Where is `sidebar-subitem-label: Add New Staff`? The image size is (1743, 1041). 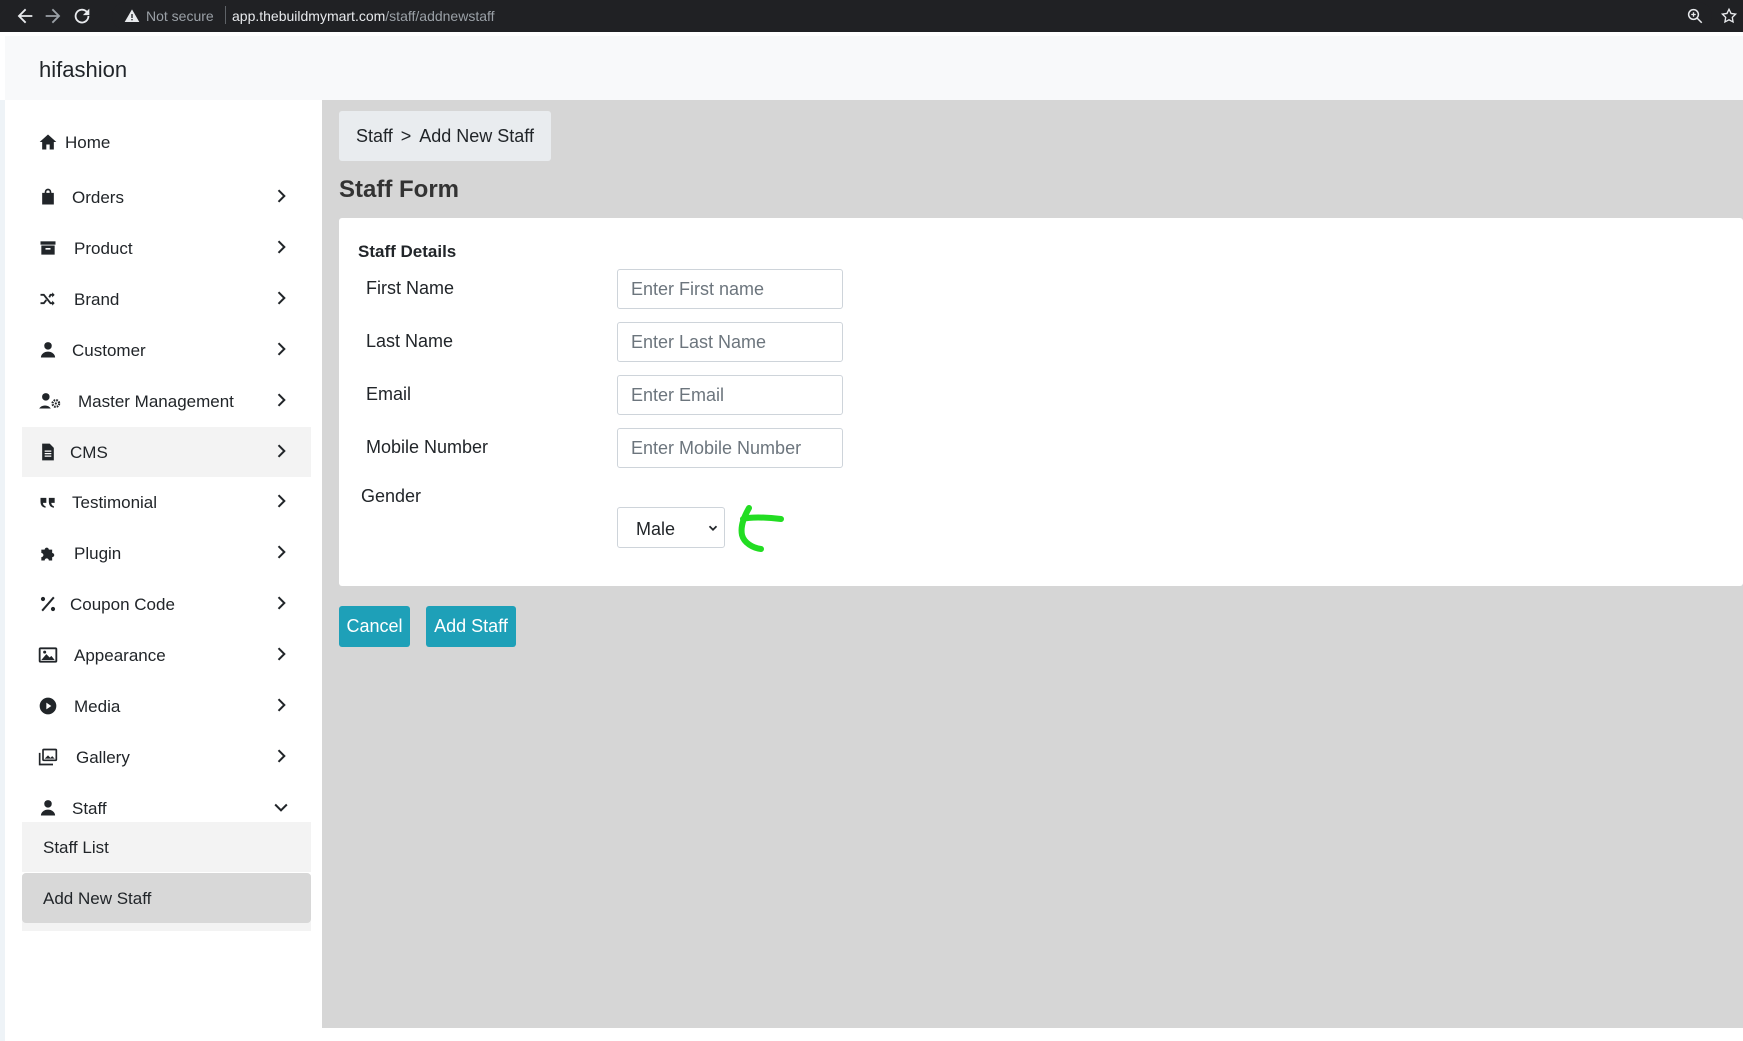
sidebar-subitem-label: Add New Staff is located at coordinates (97, 898).